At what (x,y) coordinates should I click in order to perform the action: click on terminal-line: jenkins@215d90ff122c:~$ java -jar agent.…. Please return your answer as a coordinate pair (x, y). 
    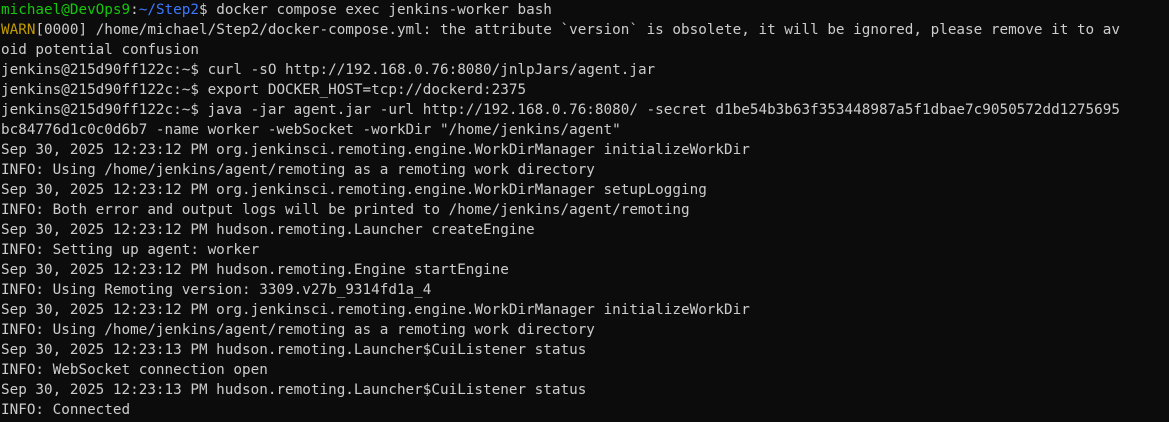
    Looking at the image, I should click on (560, 110).